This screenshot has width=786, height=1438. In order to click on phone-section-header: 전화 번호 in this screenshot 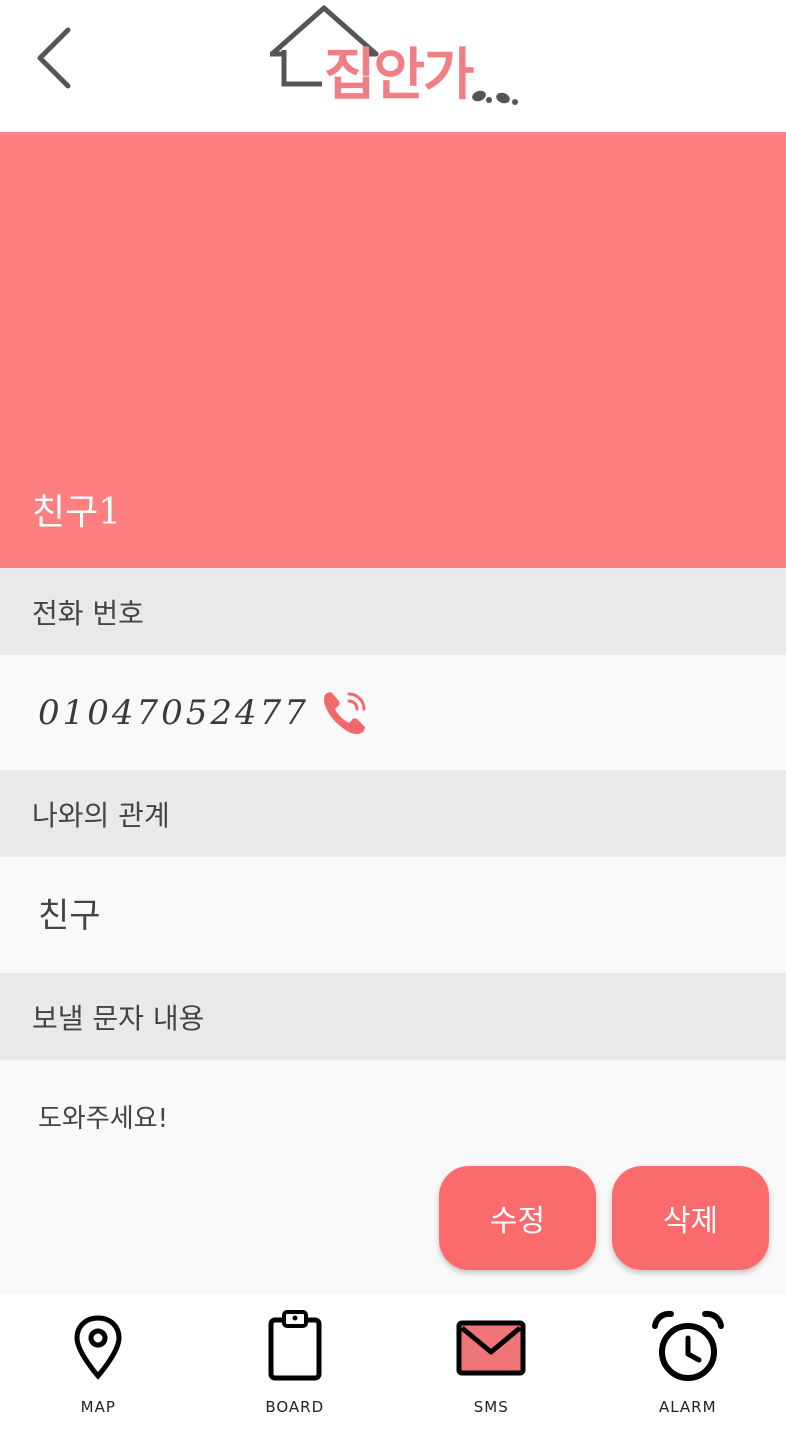, I will do `click(393, 611)`.